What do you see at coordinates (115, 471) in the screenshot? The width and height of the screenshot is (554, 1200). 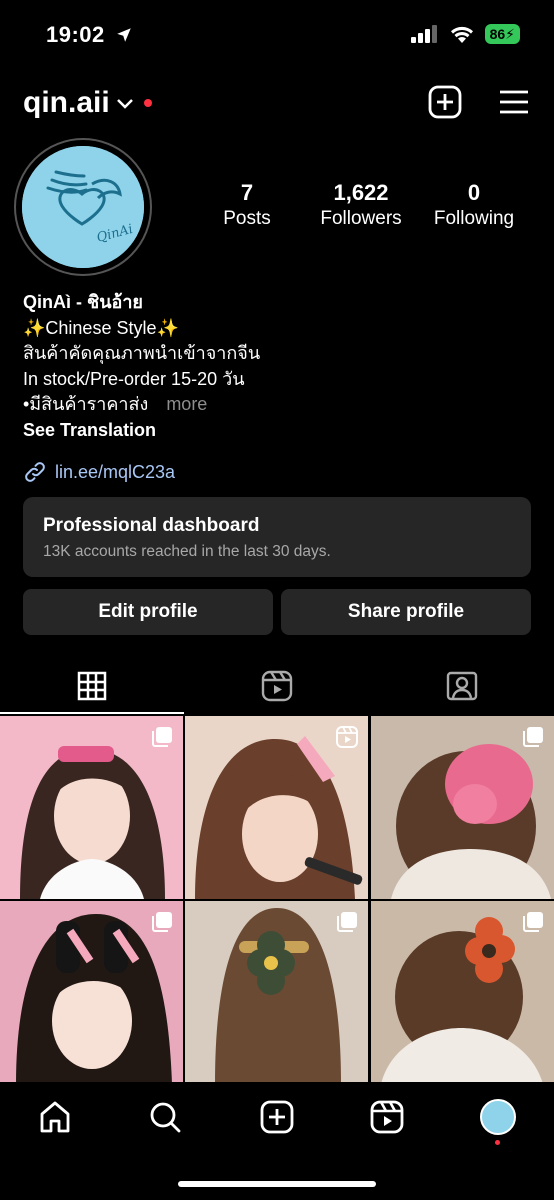 I see `link-text: lin.ee/mqlC23a` at bounding box center [115, 471].